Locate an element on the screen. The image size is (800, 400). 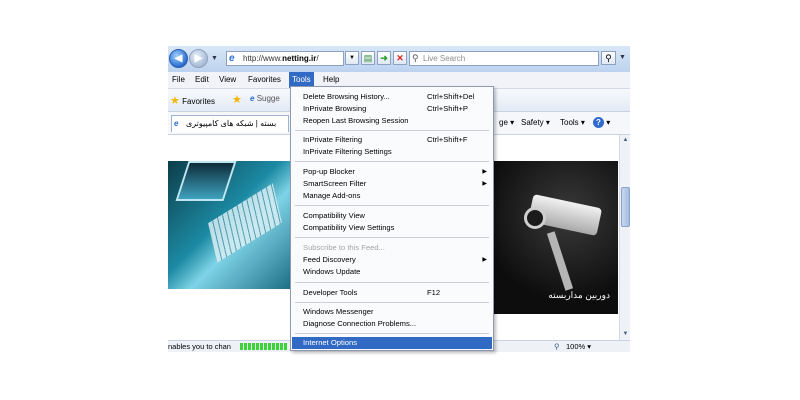
menu-item-compatibility-view-settings: Compatibility View Settings is located at coordinates (392, 228).